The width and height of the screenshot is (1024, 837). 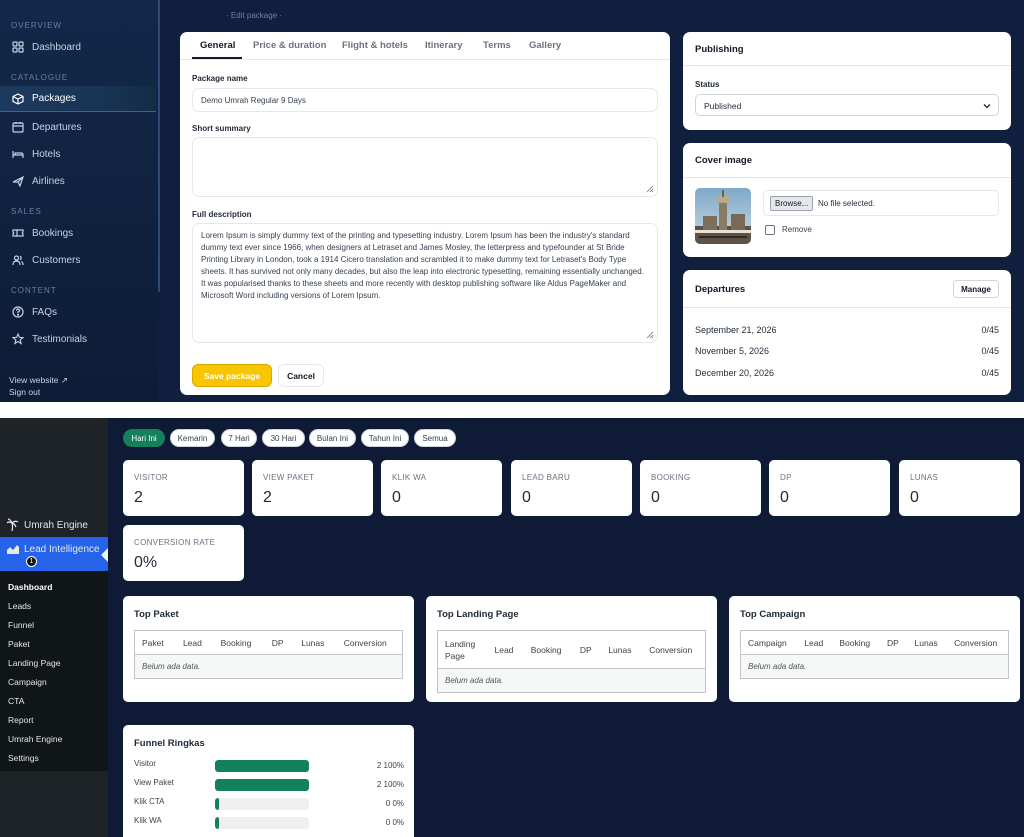 What do you see at coordinates (23, 758) in the screenshot?
I see `submenu-settings: Settings` at bounding box center [23, 758].